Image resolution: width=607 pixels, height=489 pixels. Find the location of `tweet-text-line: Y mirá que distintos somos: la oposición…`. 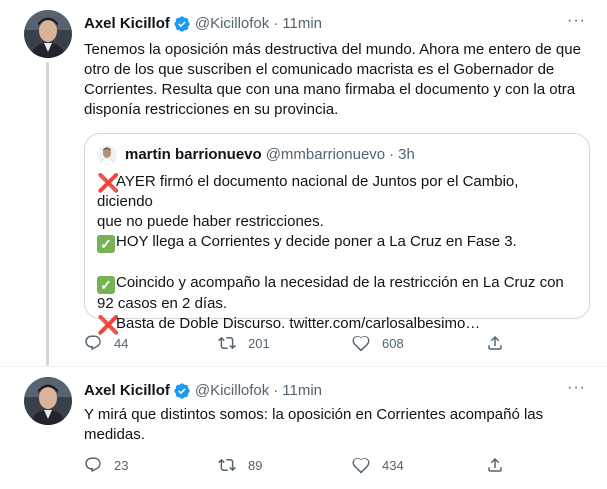

tweet-text-line: Y mirá que distintos somos: la oposición… is located at coordinates (314, 414).